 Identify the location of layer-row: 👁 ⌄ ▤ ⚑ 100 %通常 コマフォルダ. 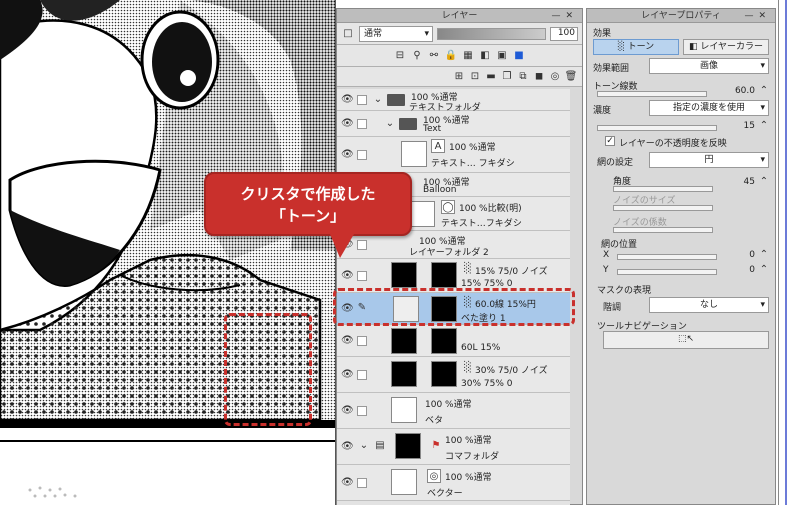
(453, 447).